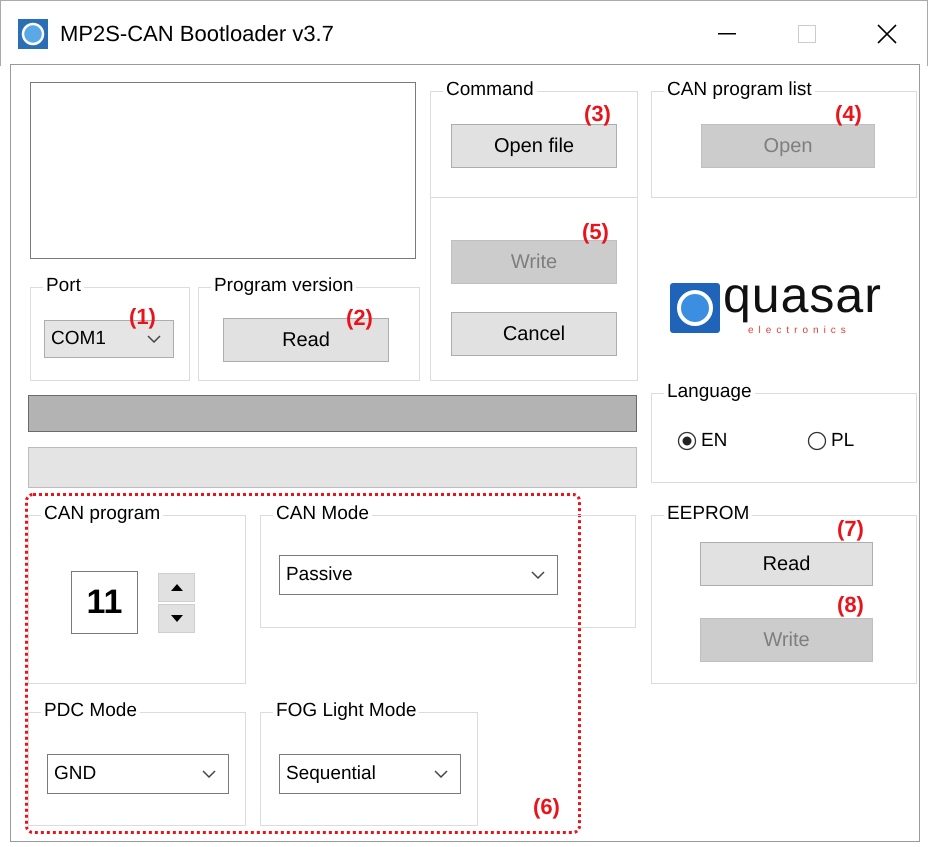 The height and width of the screenshot is (847, 928). What do you see at coordinates (850, 605) in the screenshot?
I see `annotation-label: (8)` at bounding box center [850, 605].